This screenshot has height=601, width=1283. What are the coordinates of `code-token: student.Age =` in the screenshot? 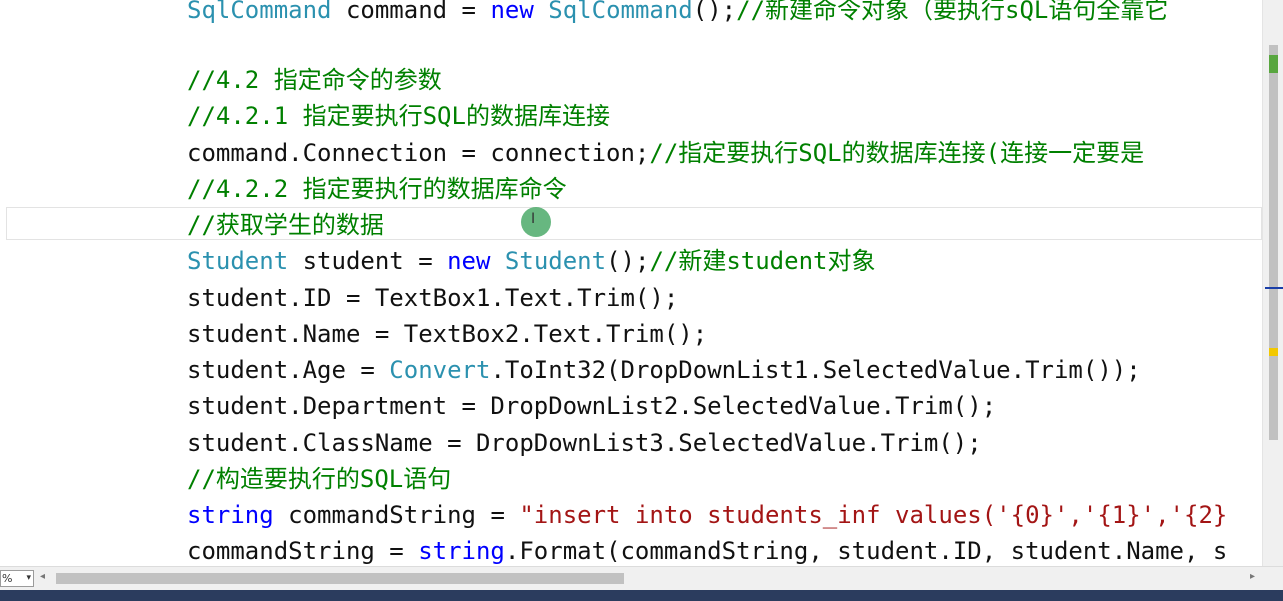 It's located at (288, 370).